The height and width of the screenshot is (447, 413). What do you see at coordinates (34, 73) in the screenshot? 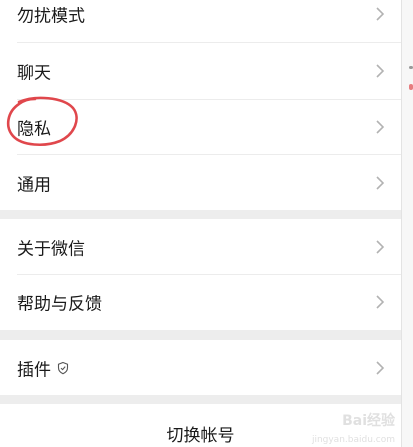
I see `settings-item-label: 聊天` at bounding box center [34, 73].